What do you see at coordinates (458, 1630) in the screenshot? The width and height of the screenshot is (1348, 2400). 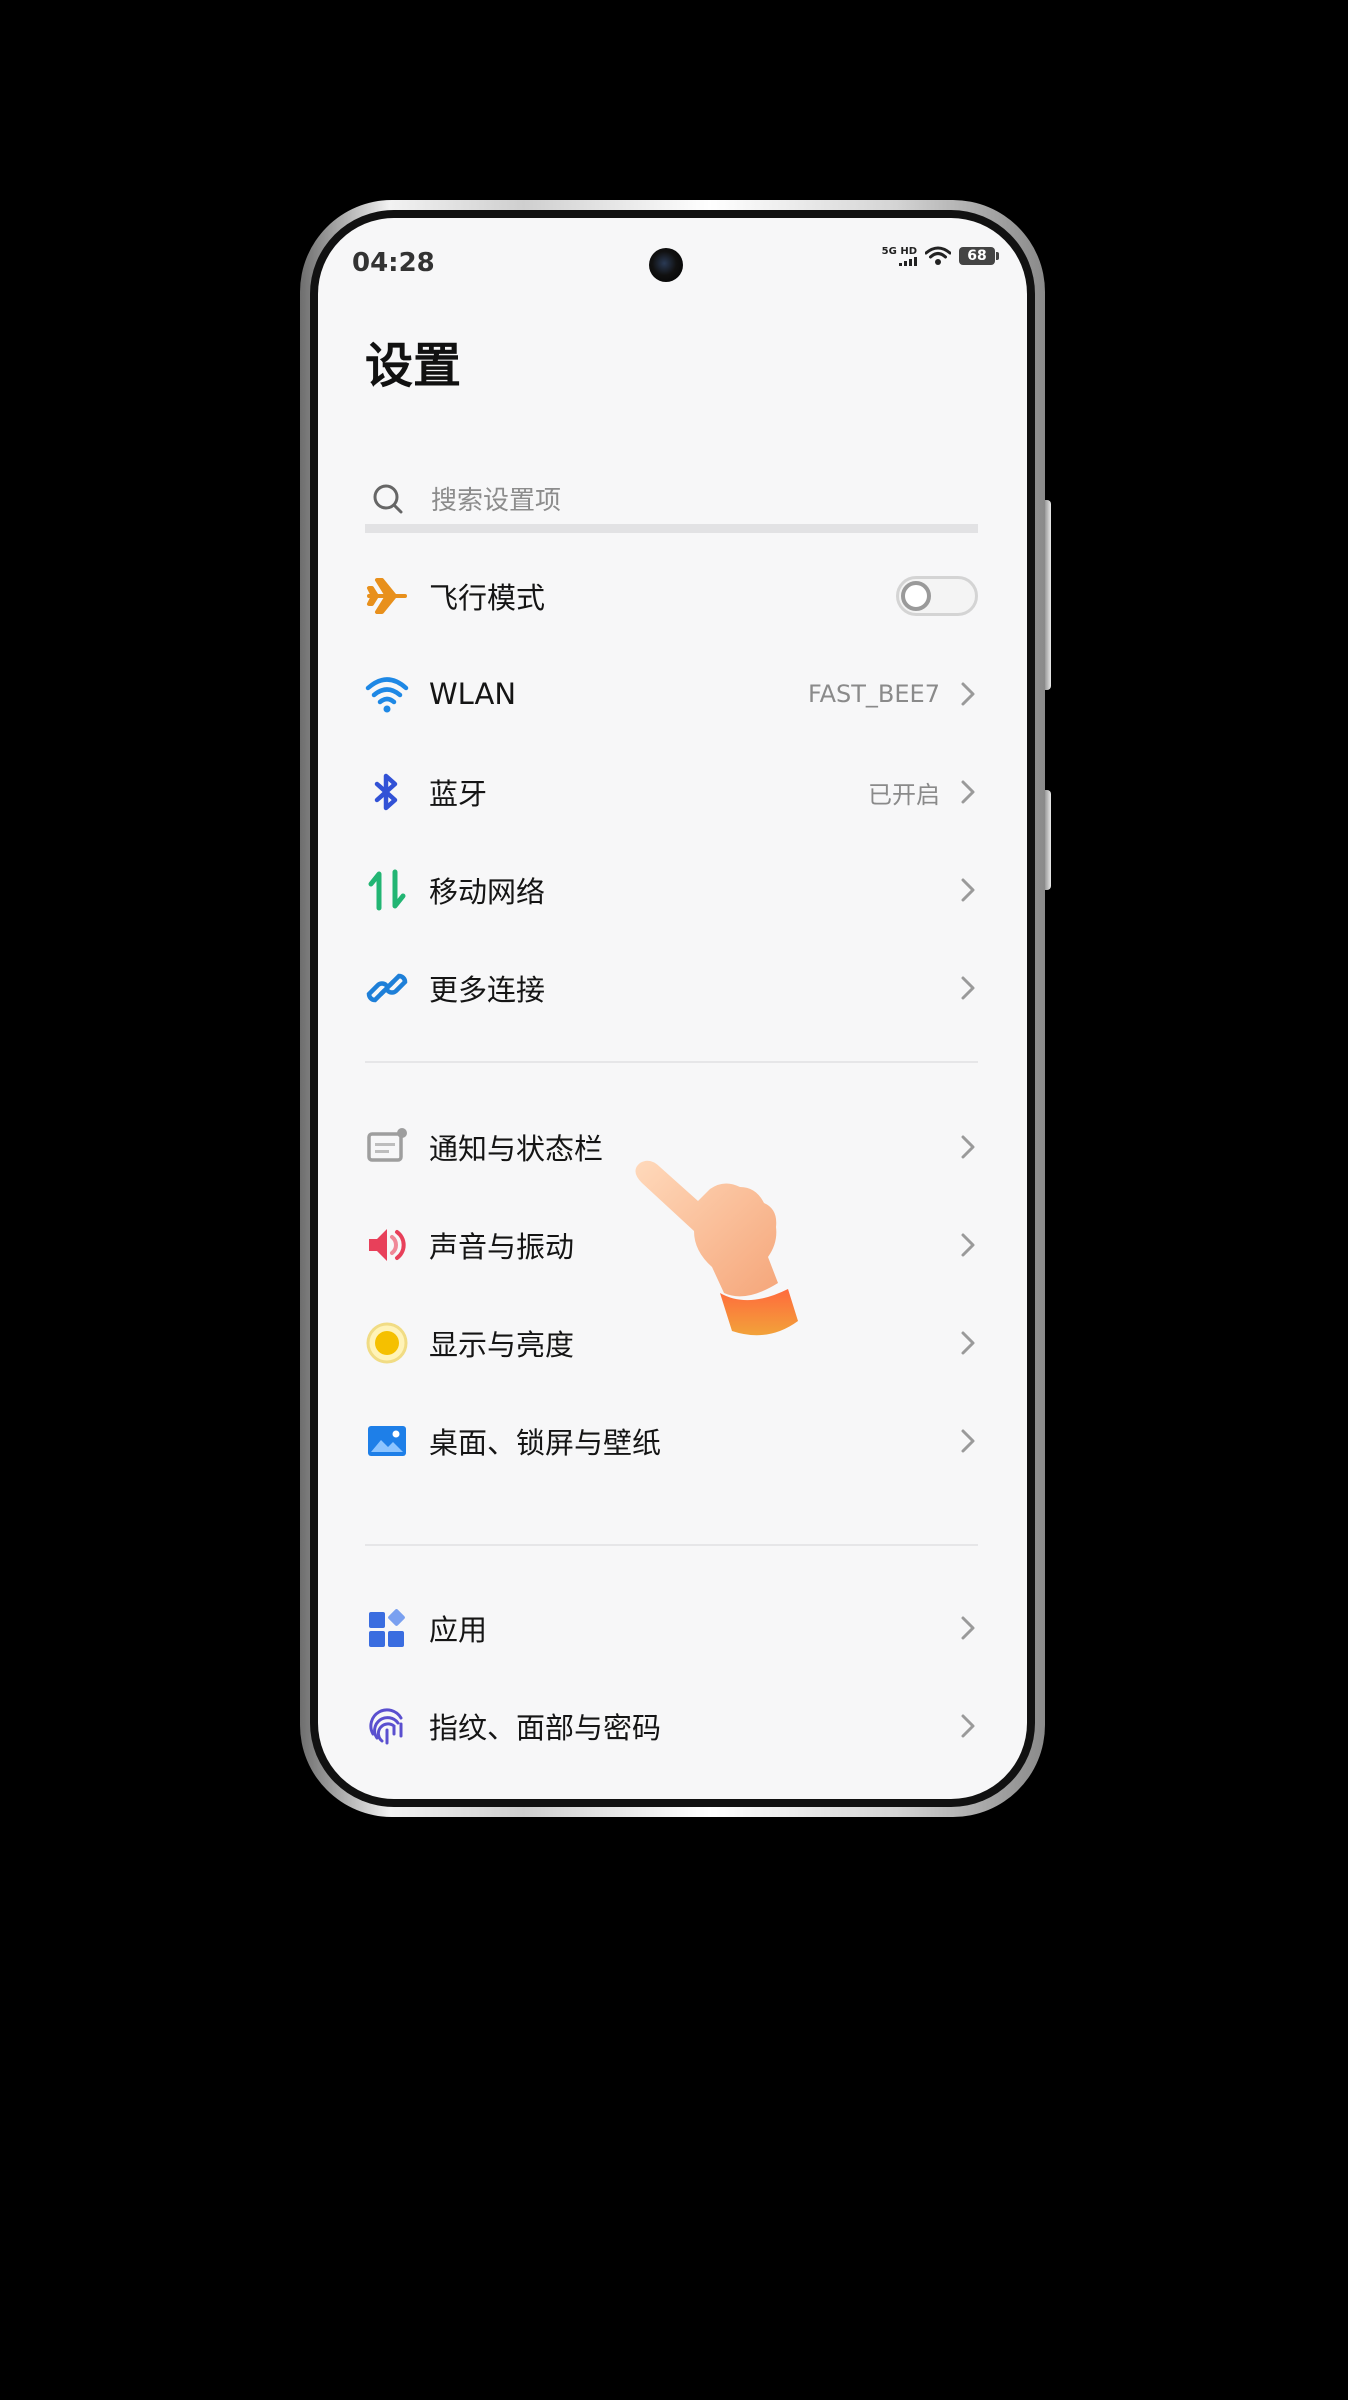 I see `settings-item-label: 应用` at bounding box center [458, 1630].